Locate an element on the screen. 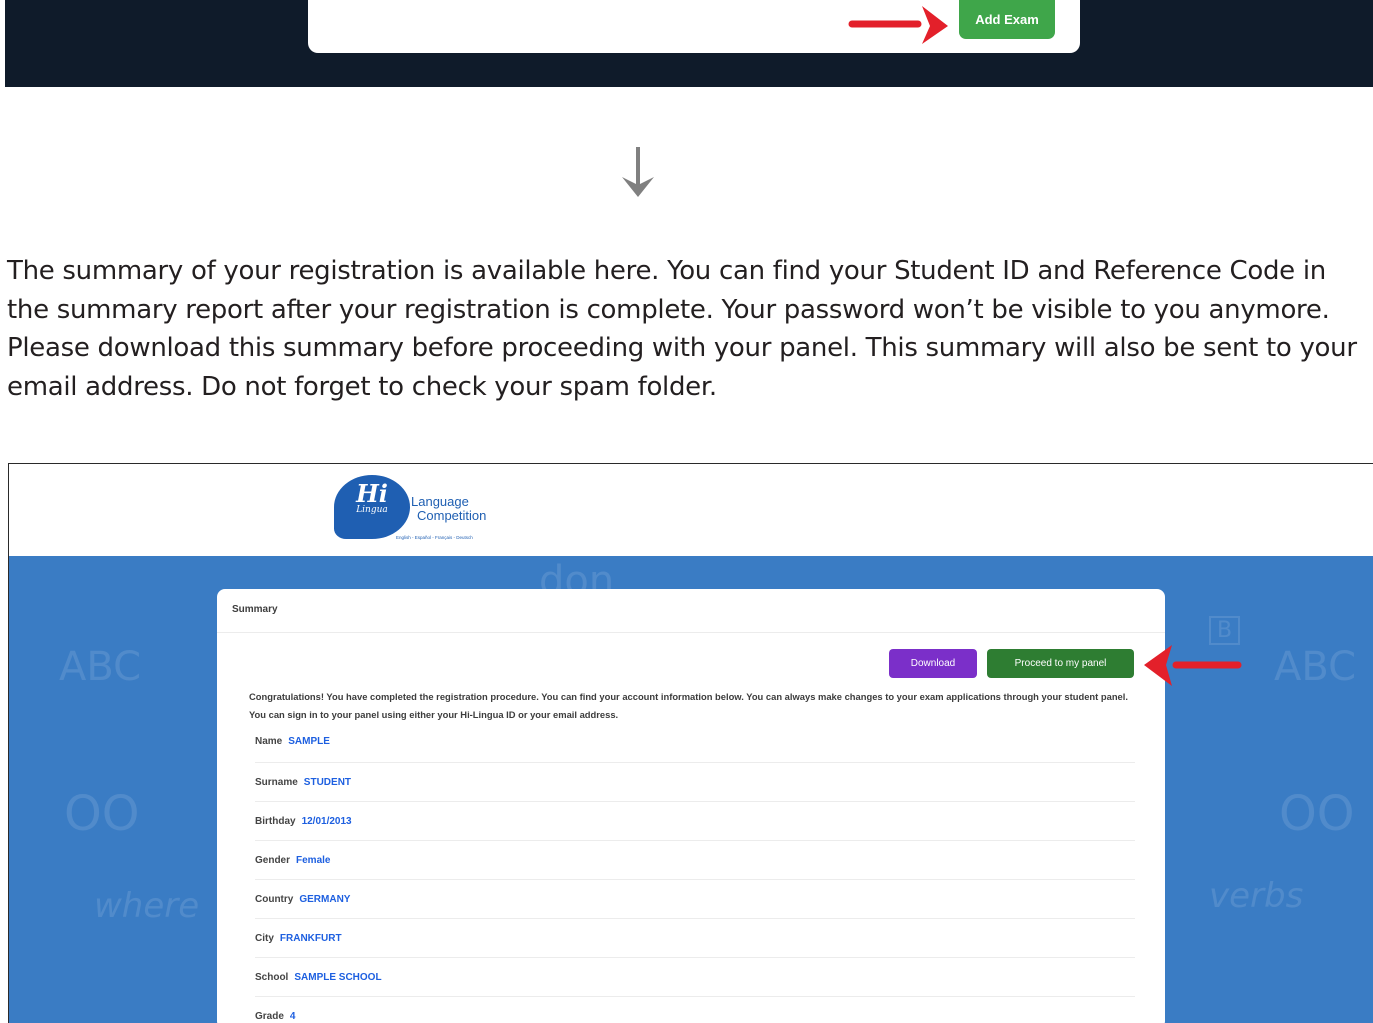 The width and height of the screenshot is (1373, 1023). info-label: City is located at coordinates (264, 938).